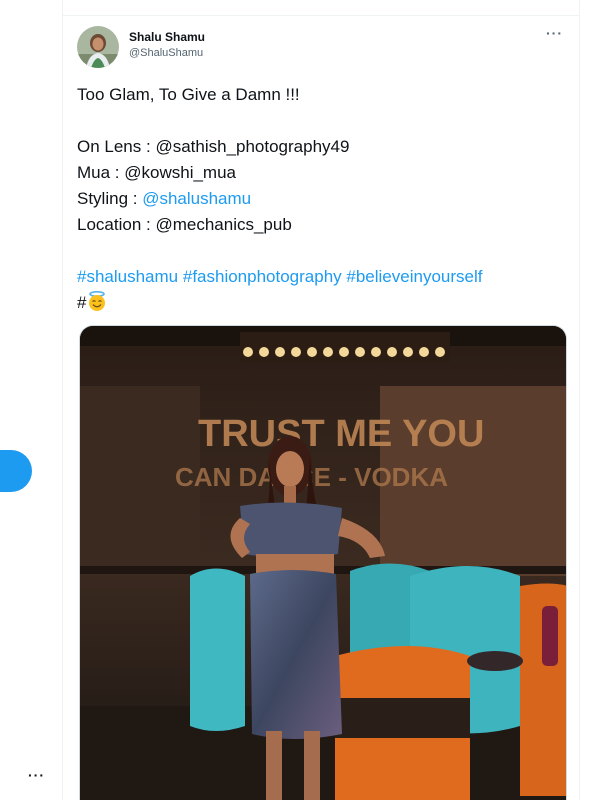  Describe the element at coordinates (223, 224) in the screenshot. I see `credit-value: @mechanics_pub` at that location.